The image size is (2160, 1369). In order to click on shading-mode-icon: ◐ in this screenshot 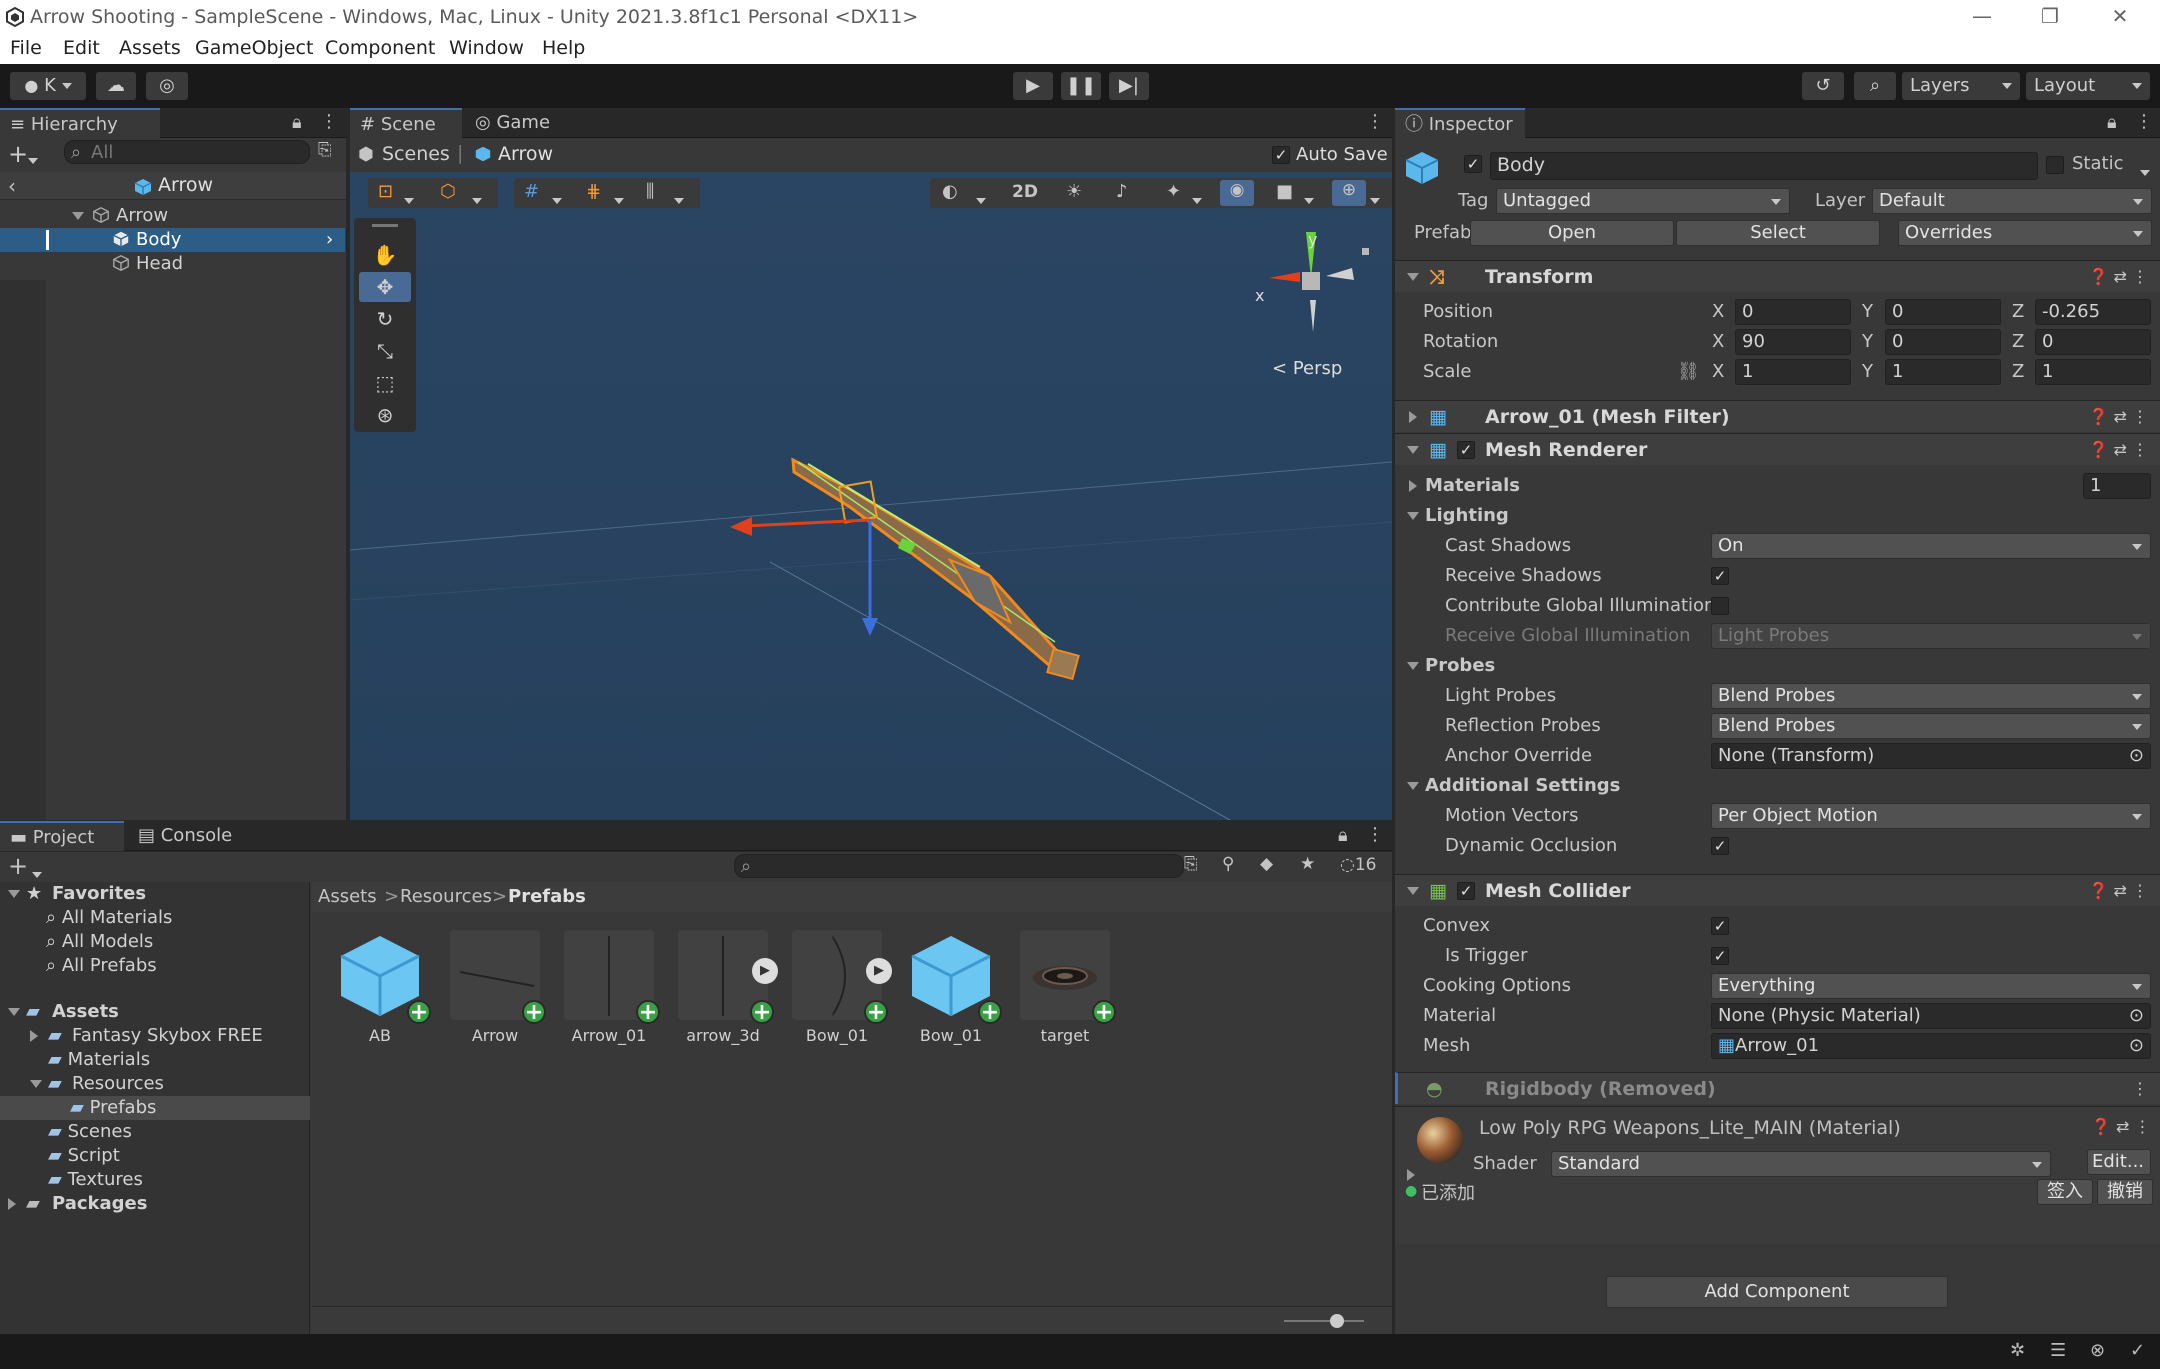, I will do `click(950, 191)`.